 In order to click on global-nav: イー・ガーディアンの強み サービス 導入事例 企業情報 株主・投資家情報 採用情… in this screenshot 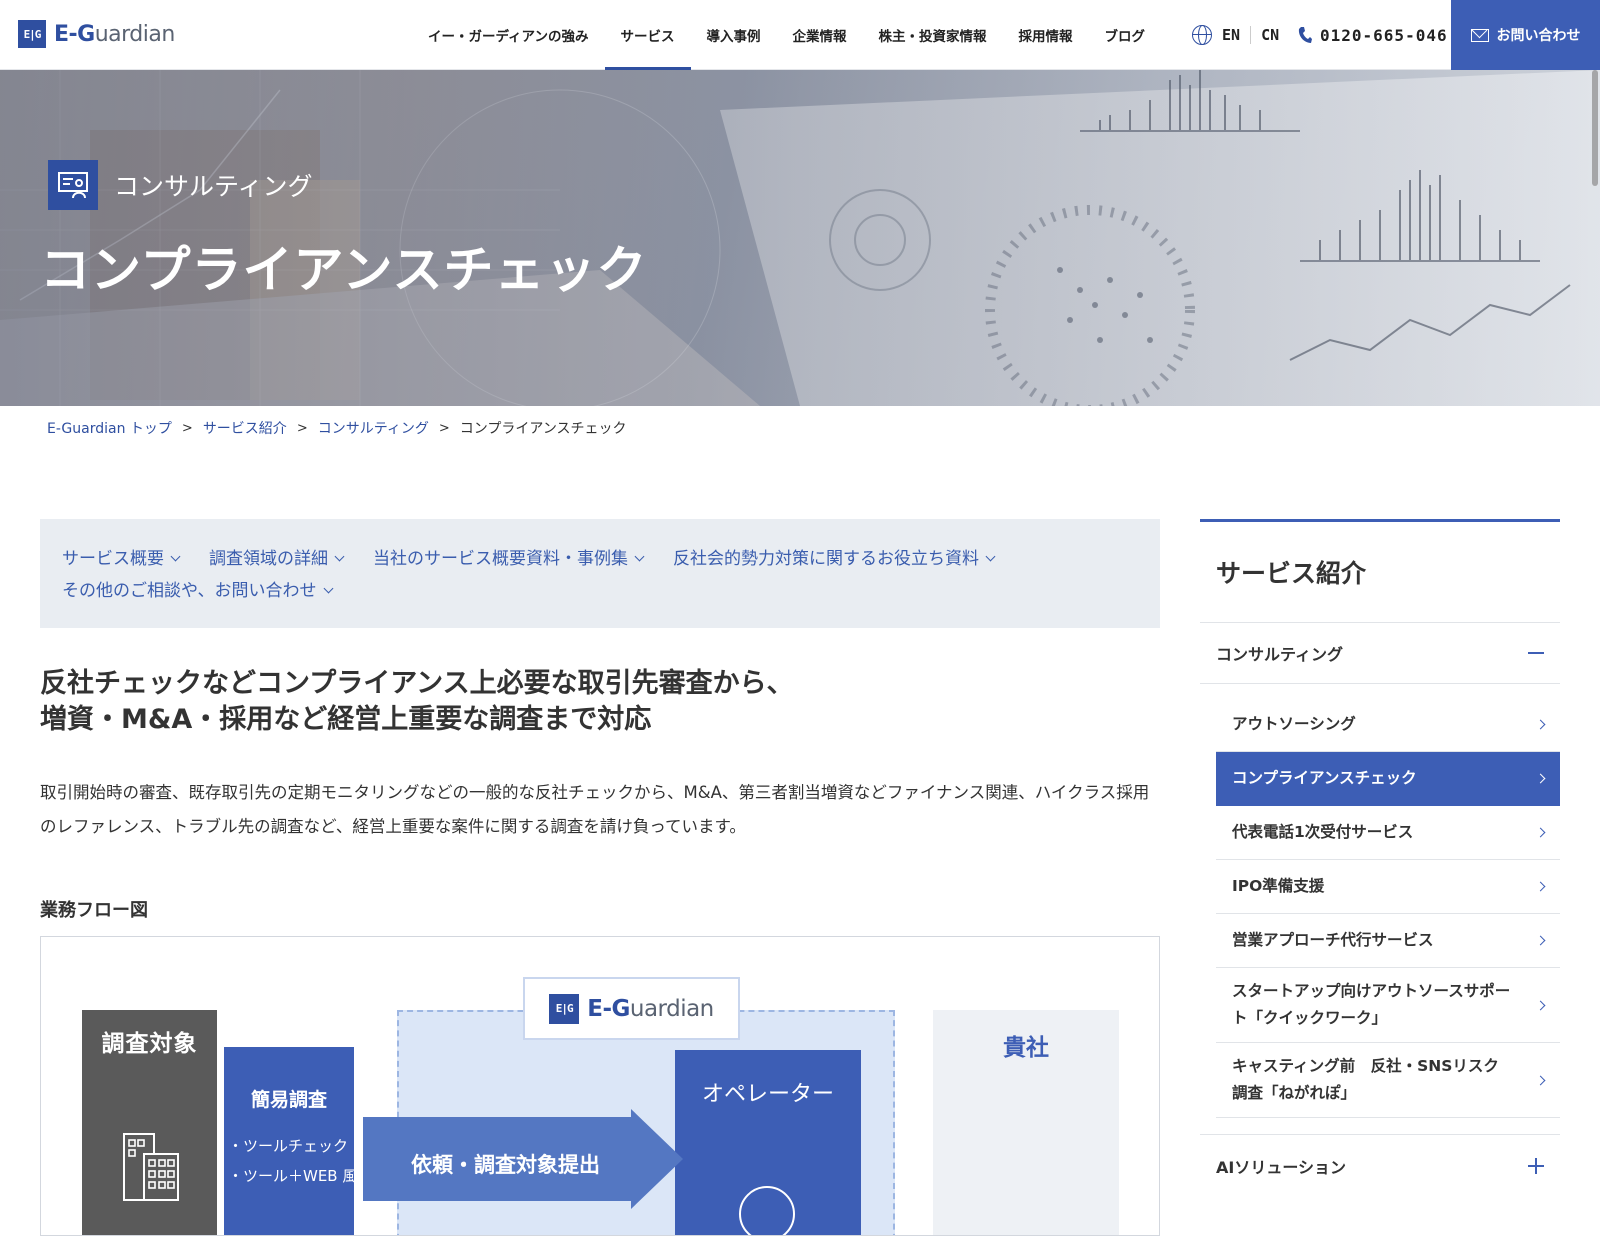, I will do `click(786, 35)`.